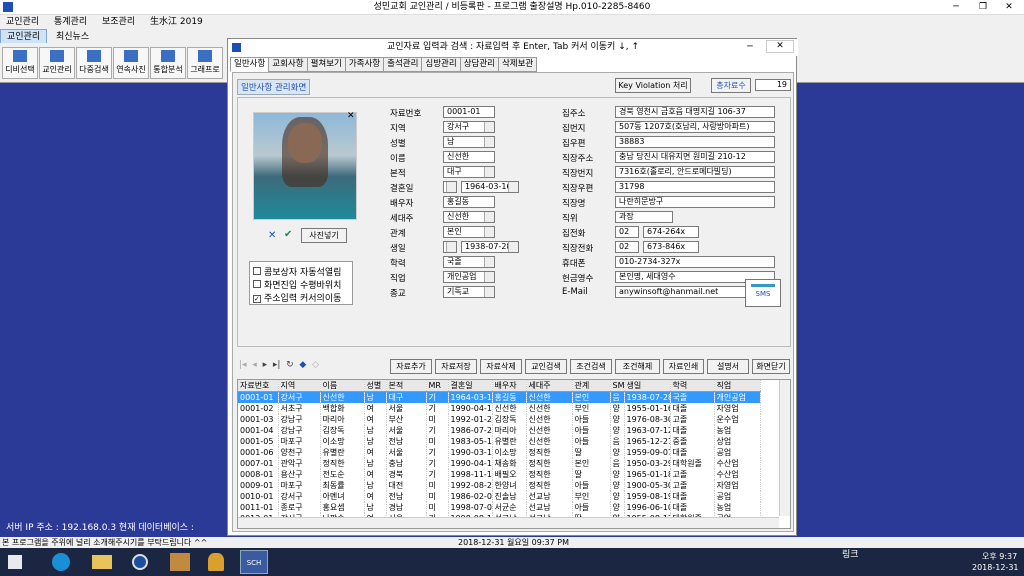 This screenshot has height=576, width=1024. What do you see at coordinates (737, 507) in the screenshot?
I see `table-cell: 농업` at bounding box center [737, 507].